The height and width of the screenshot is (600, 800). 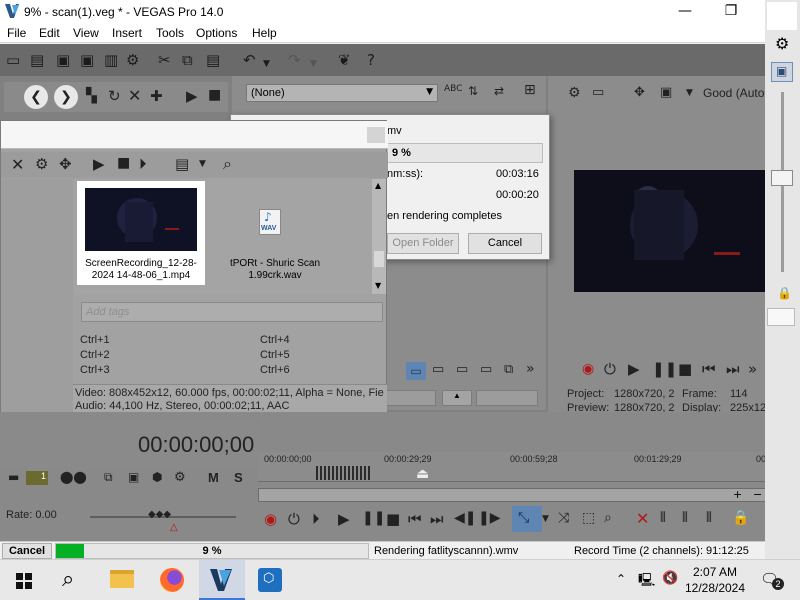 What do you see at coordinates (344, 519) in the screenshot?
I see `transport-play-icon: ▶` at bounding box center [344, 519].